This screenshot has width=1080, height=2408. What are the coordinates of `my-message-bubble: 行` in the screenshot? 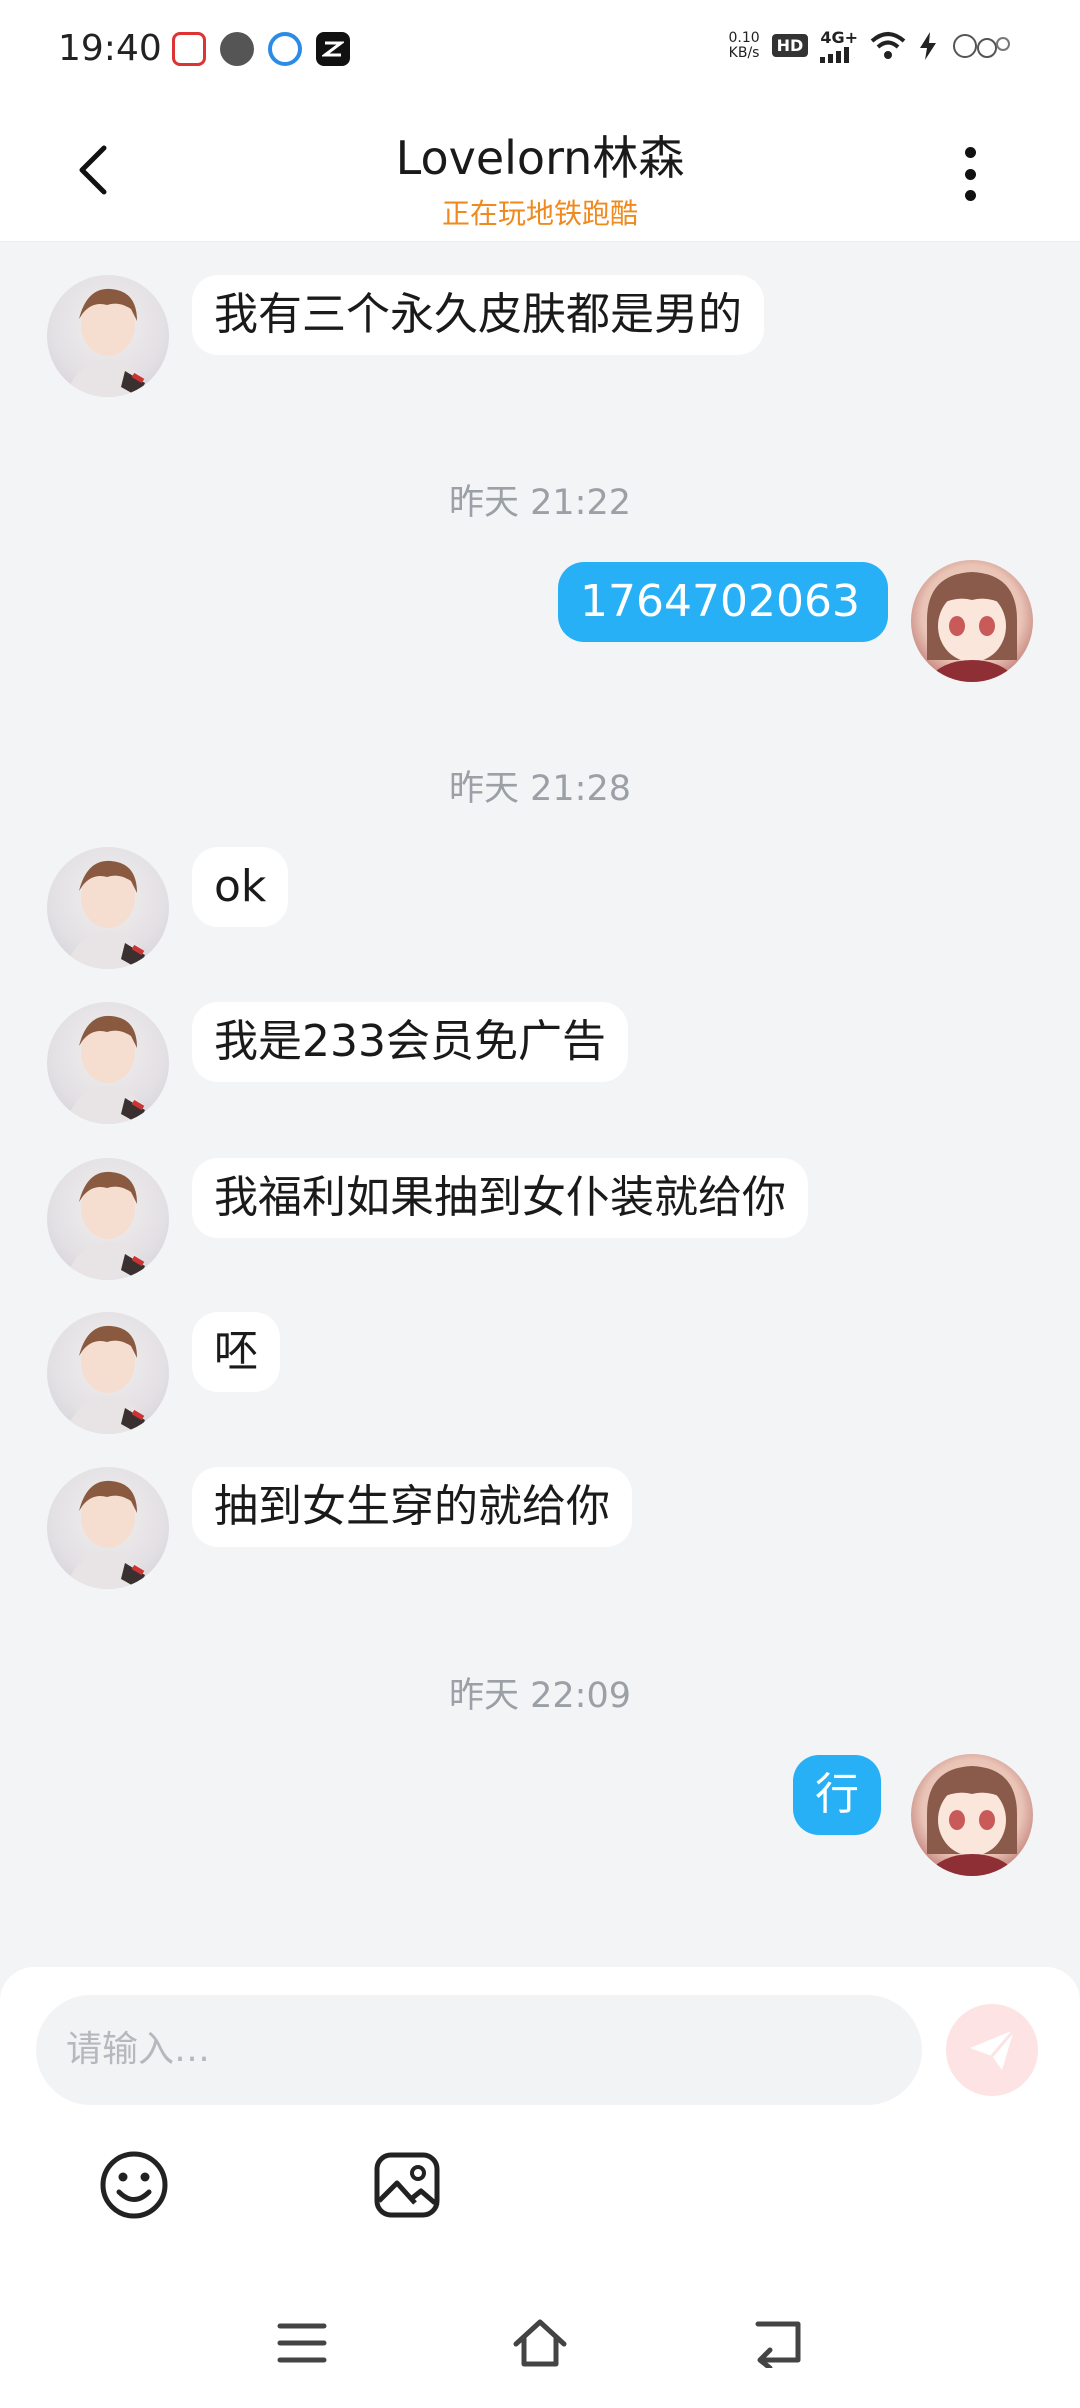 It's located at (837, 1795).